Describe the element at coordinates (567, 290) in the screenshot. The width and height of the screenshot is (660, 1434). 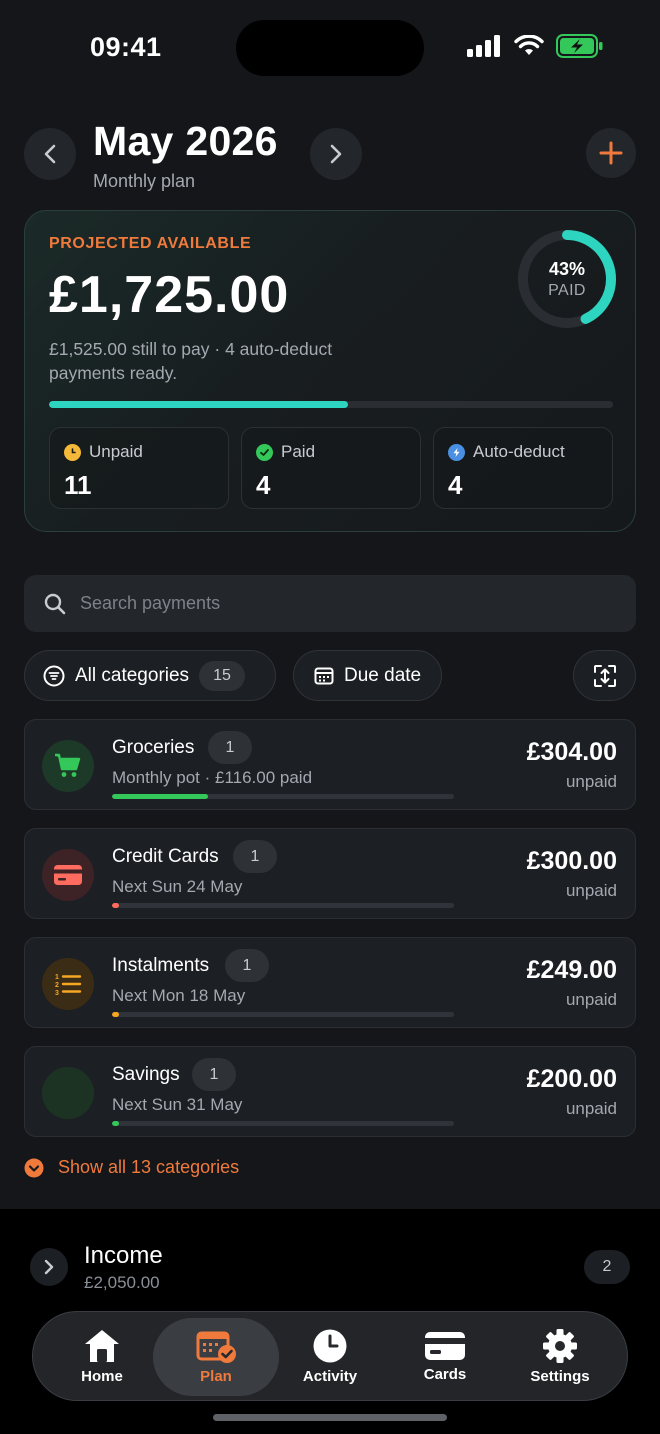
I see `paid-label: PAID` at that location.